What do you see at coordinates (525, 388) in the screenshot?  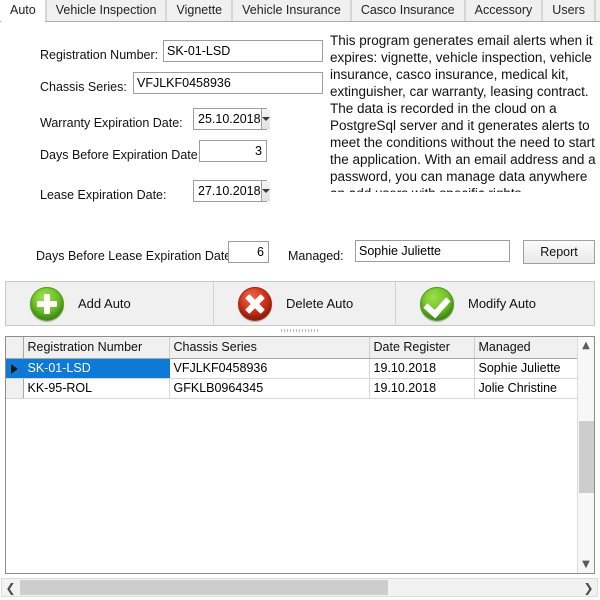 I see `cell-managed: Jolie Christine` at bounding box center [525, 388].